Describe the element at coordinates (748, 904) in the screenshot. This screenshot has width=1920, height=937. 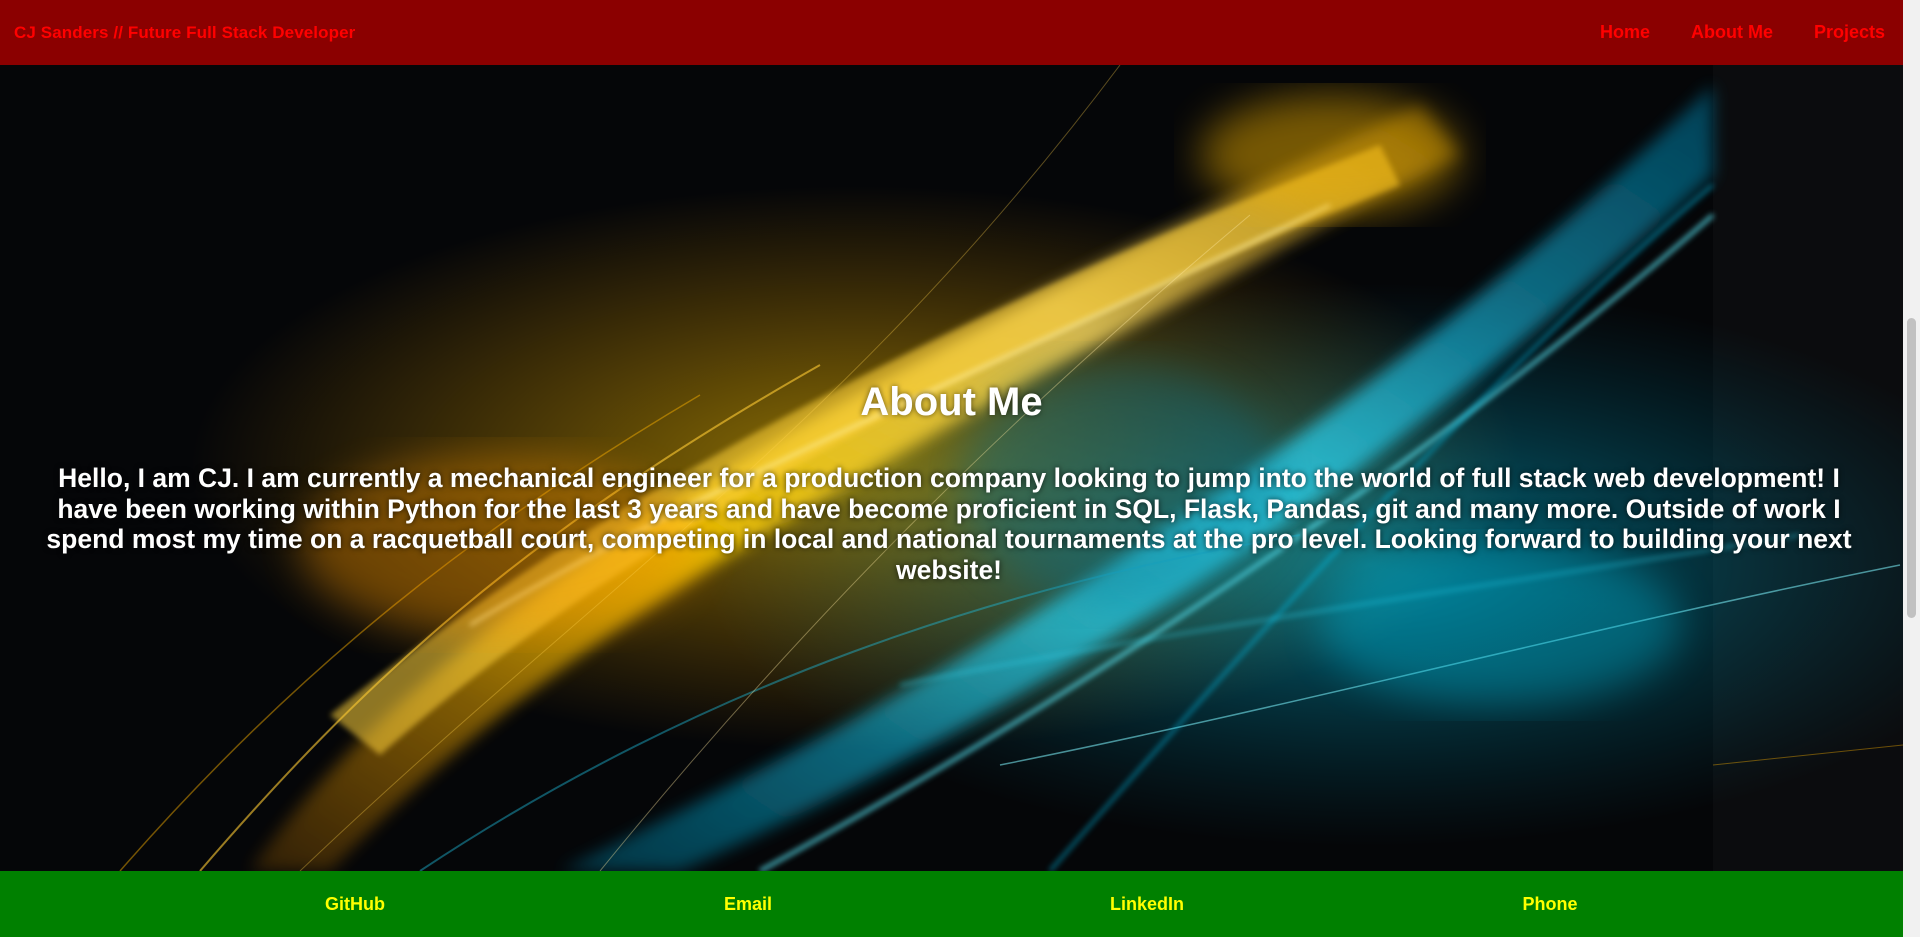
I see `footer-link-email: Email` at that location.